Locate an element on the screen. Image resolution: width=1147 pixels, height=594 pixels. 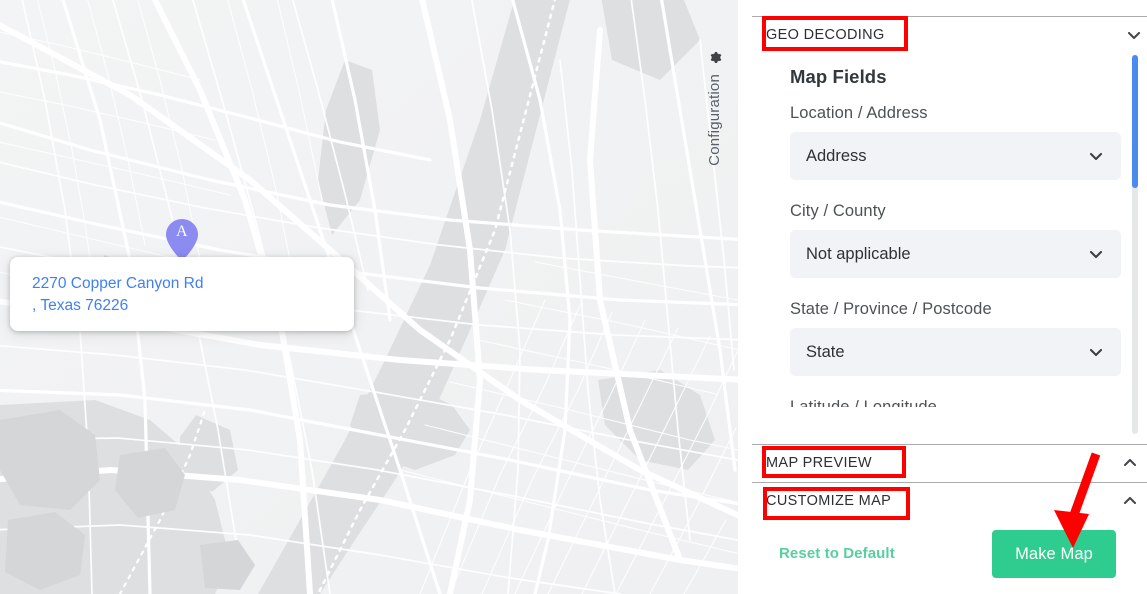
configuration-tab-label: Configuration is located at coordinates (714, 120).